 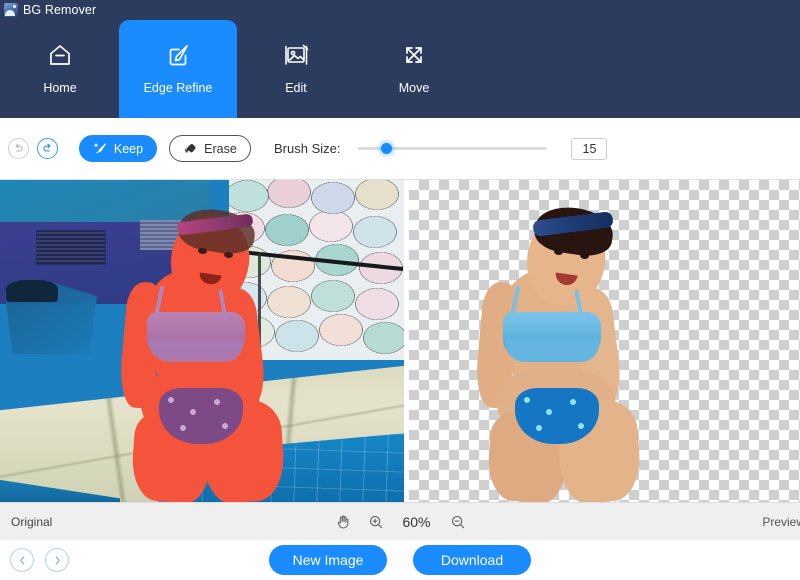 What do you see at coordinates (416, 521) in the screenshot?
I see `zoom-level: 60%` at bounding box center [416, 521].